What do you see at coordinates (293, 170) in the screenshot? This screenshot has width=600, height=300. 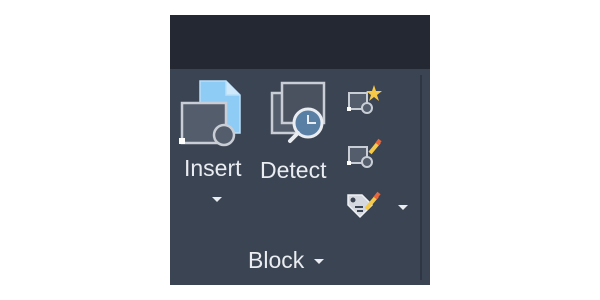 I see `detect-label: Detect` at bounding box center [293, 170].